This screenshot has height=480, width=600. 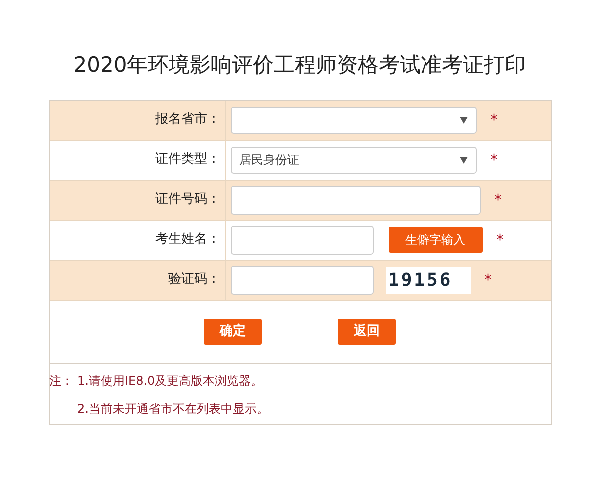 What do you see at coordinates (62, 381) in the screenshot?
I see `note-label: 注：` at bounding box center [62, 381].